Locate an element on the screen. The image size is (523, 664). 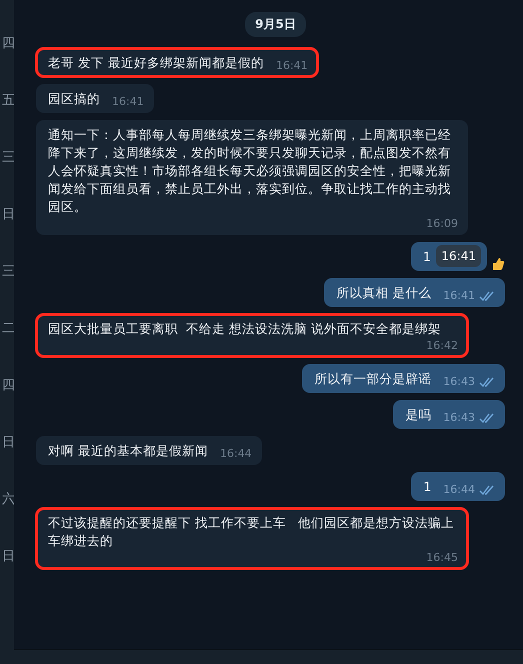
weekday-label: 二 is located at coordinates (8, 328).